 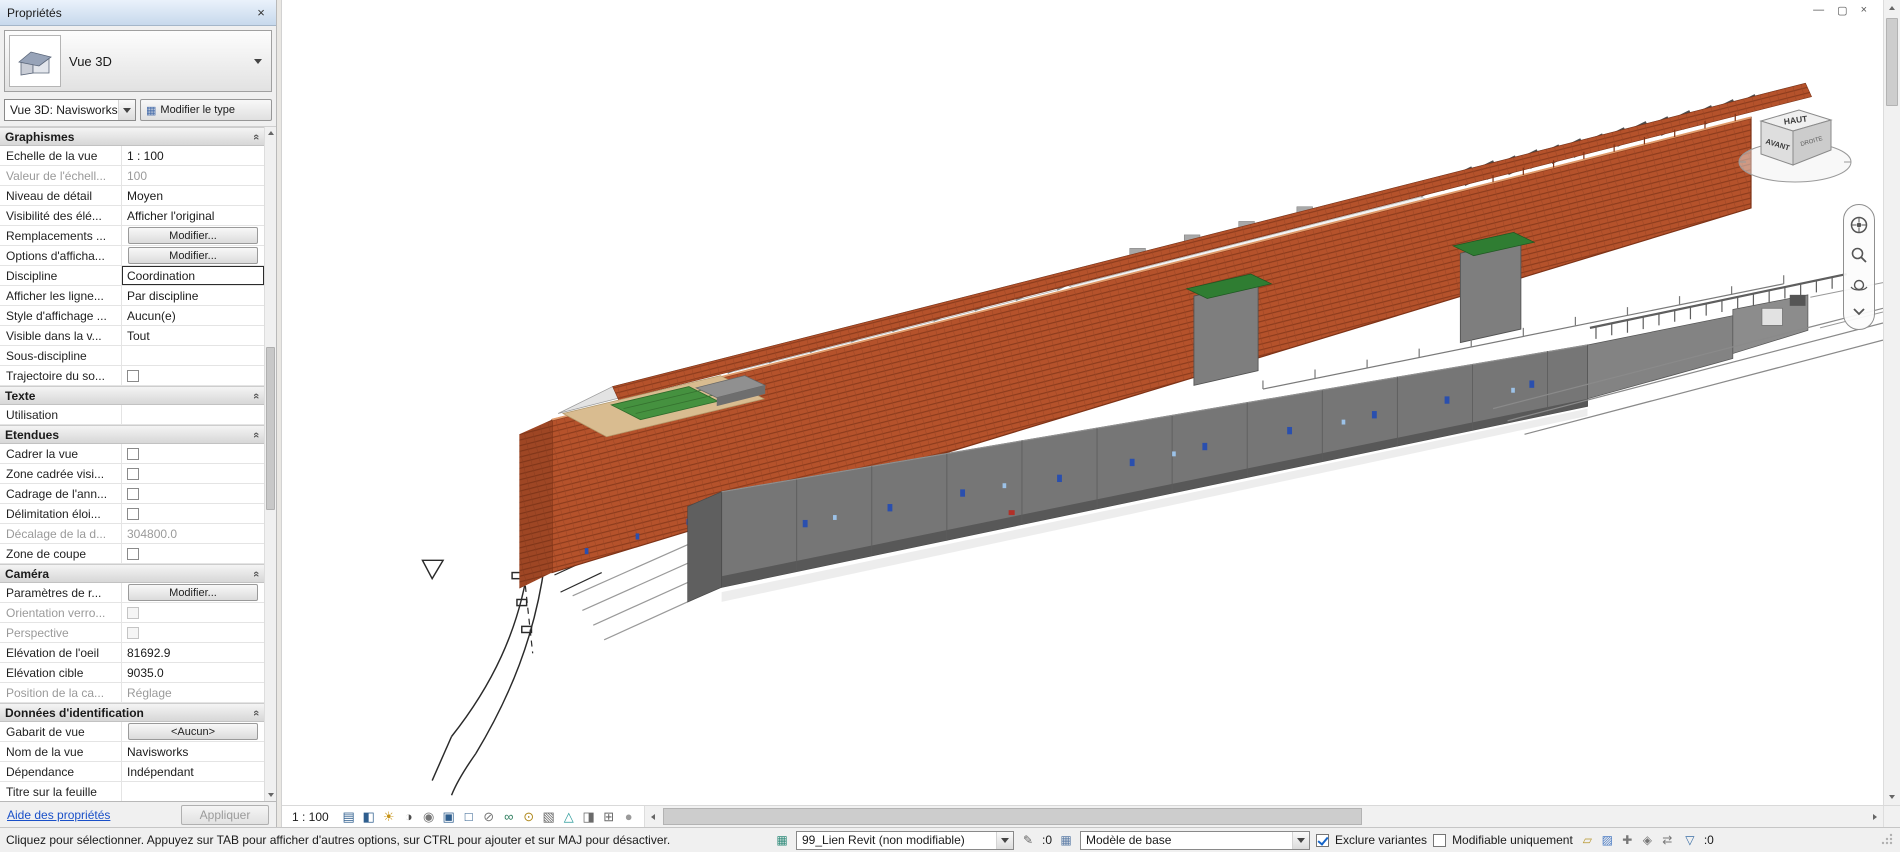 What do you see at coordinates (193, 771) in the screenshot?
I see `property-value: Indépendant` at bounding box center [193, 771].